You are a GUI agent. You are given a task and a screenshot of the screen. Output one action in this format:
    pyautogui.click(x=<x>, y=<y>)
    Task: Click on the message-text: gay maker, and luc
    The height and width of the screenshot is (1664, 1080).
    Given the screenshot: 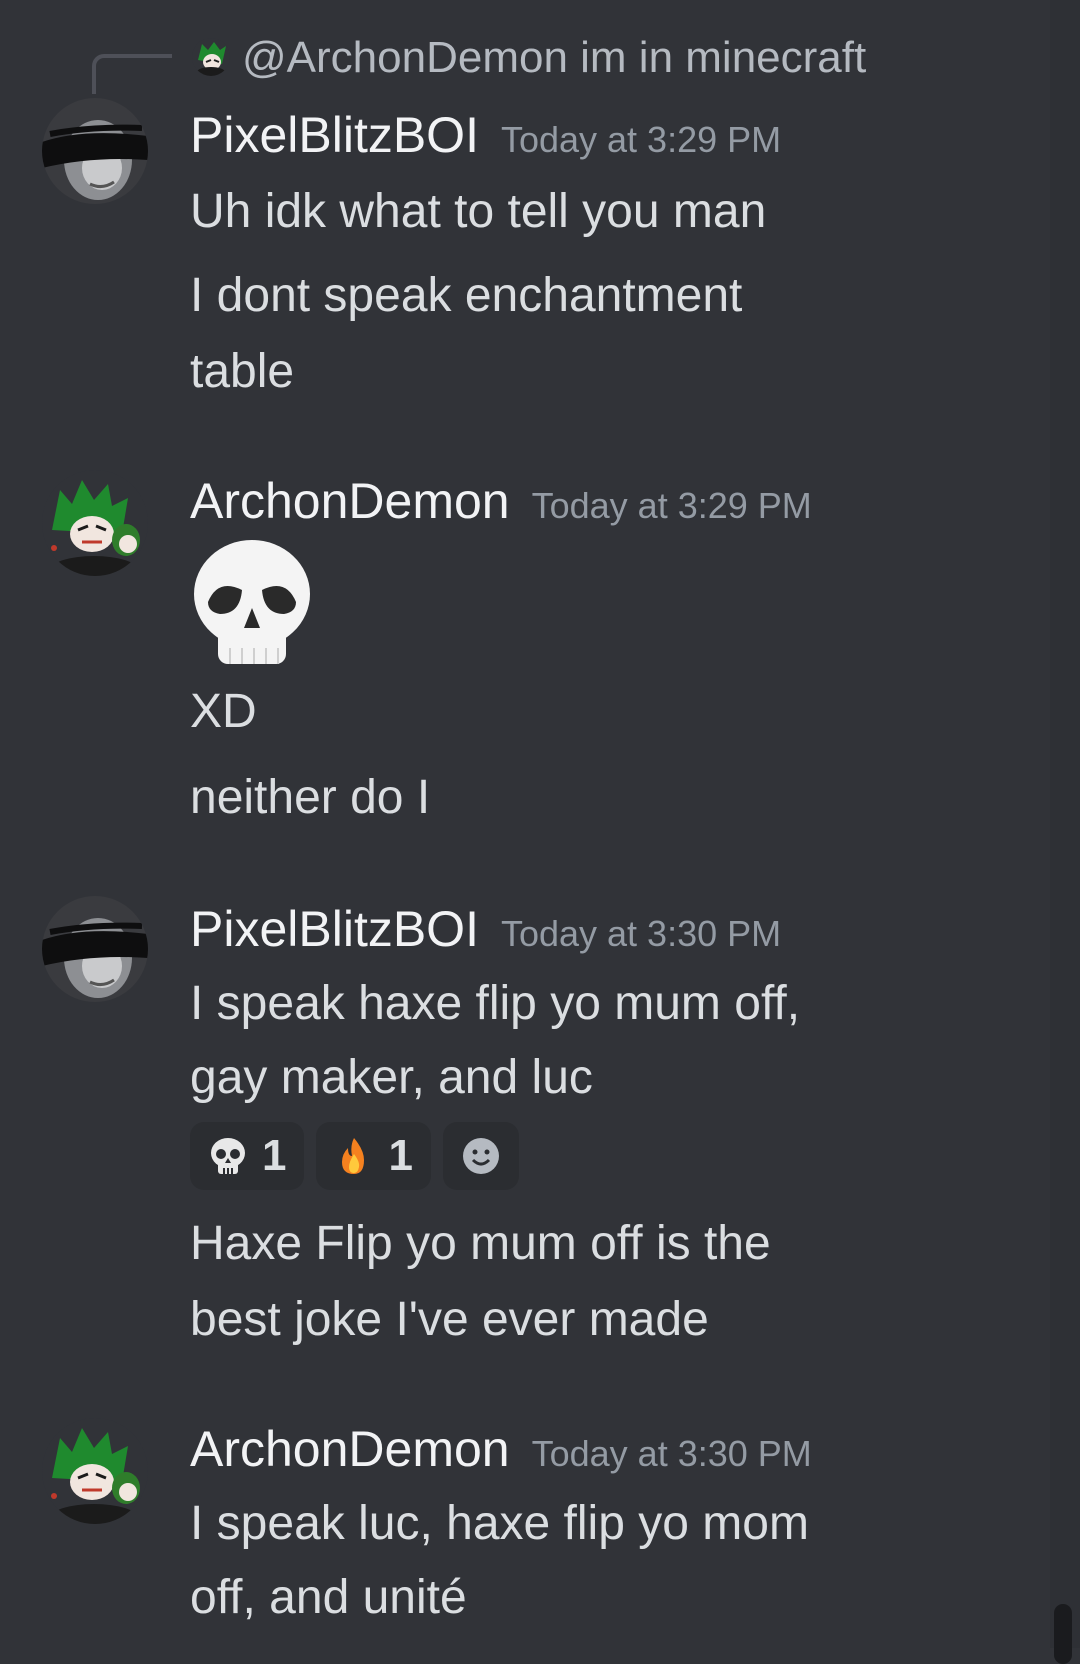 What is the action you would take?
    pyautogui.click(x=391, y=1077)
    